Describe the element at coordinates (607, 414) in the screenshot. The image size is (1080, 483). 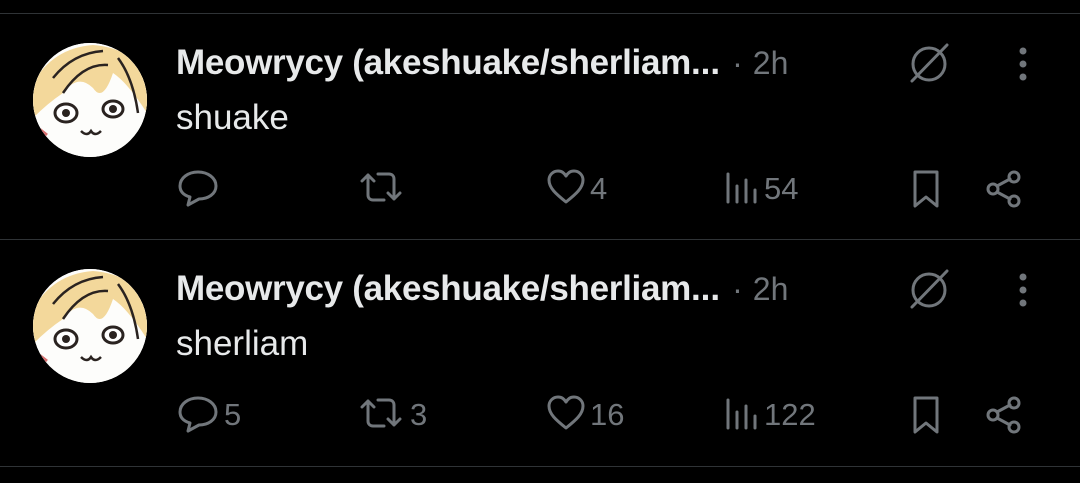
I see `like-count: 16` at that location.